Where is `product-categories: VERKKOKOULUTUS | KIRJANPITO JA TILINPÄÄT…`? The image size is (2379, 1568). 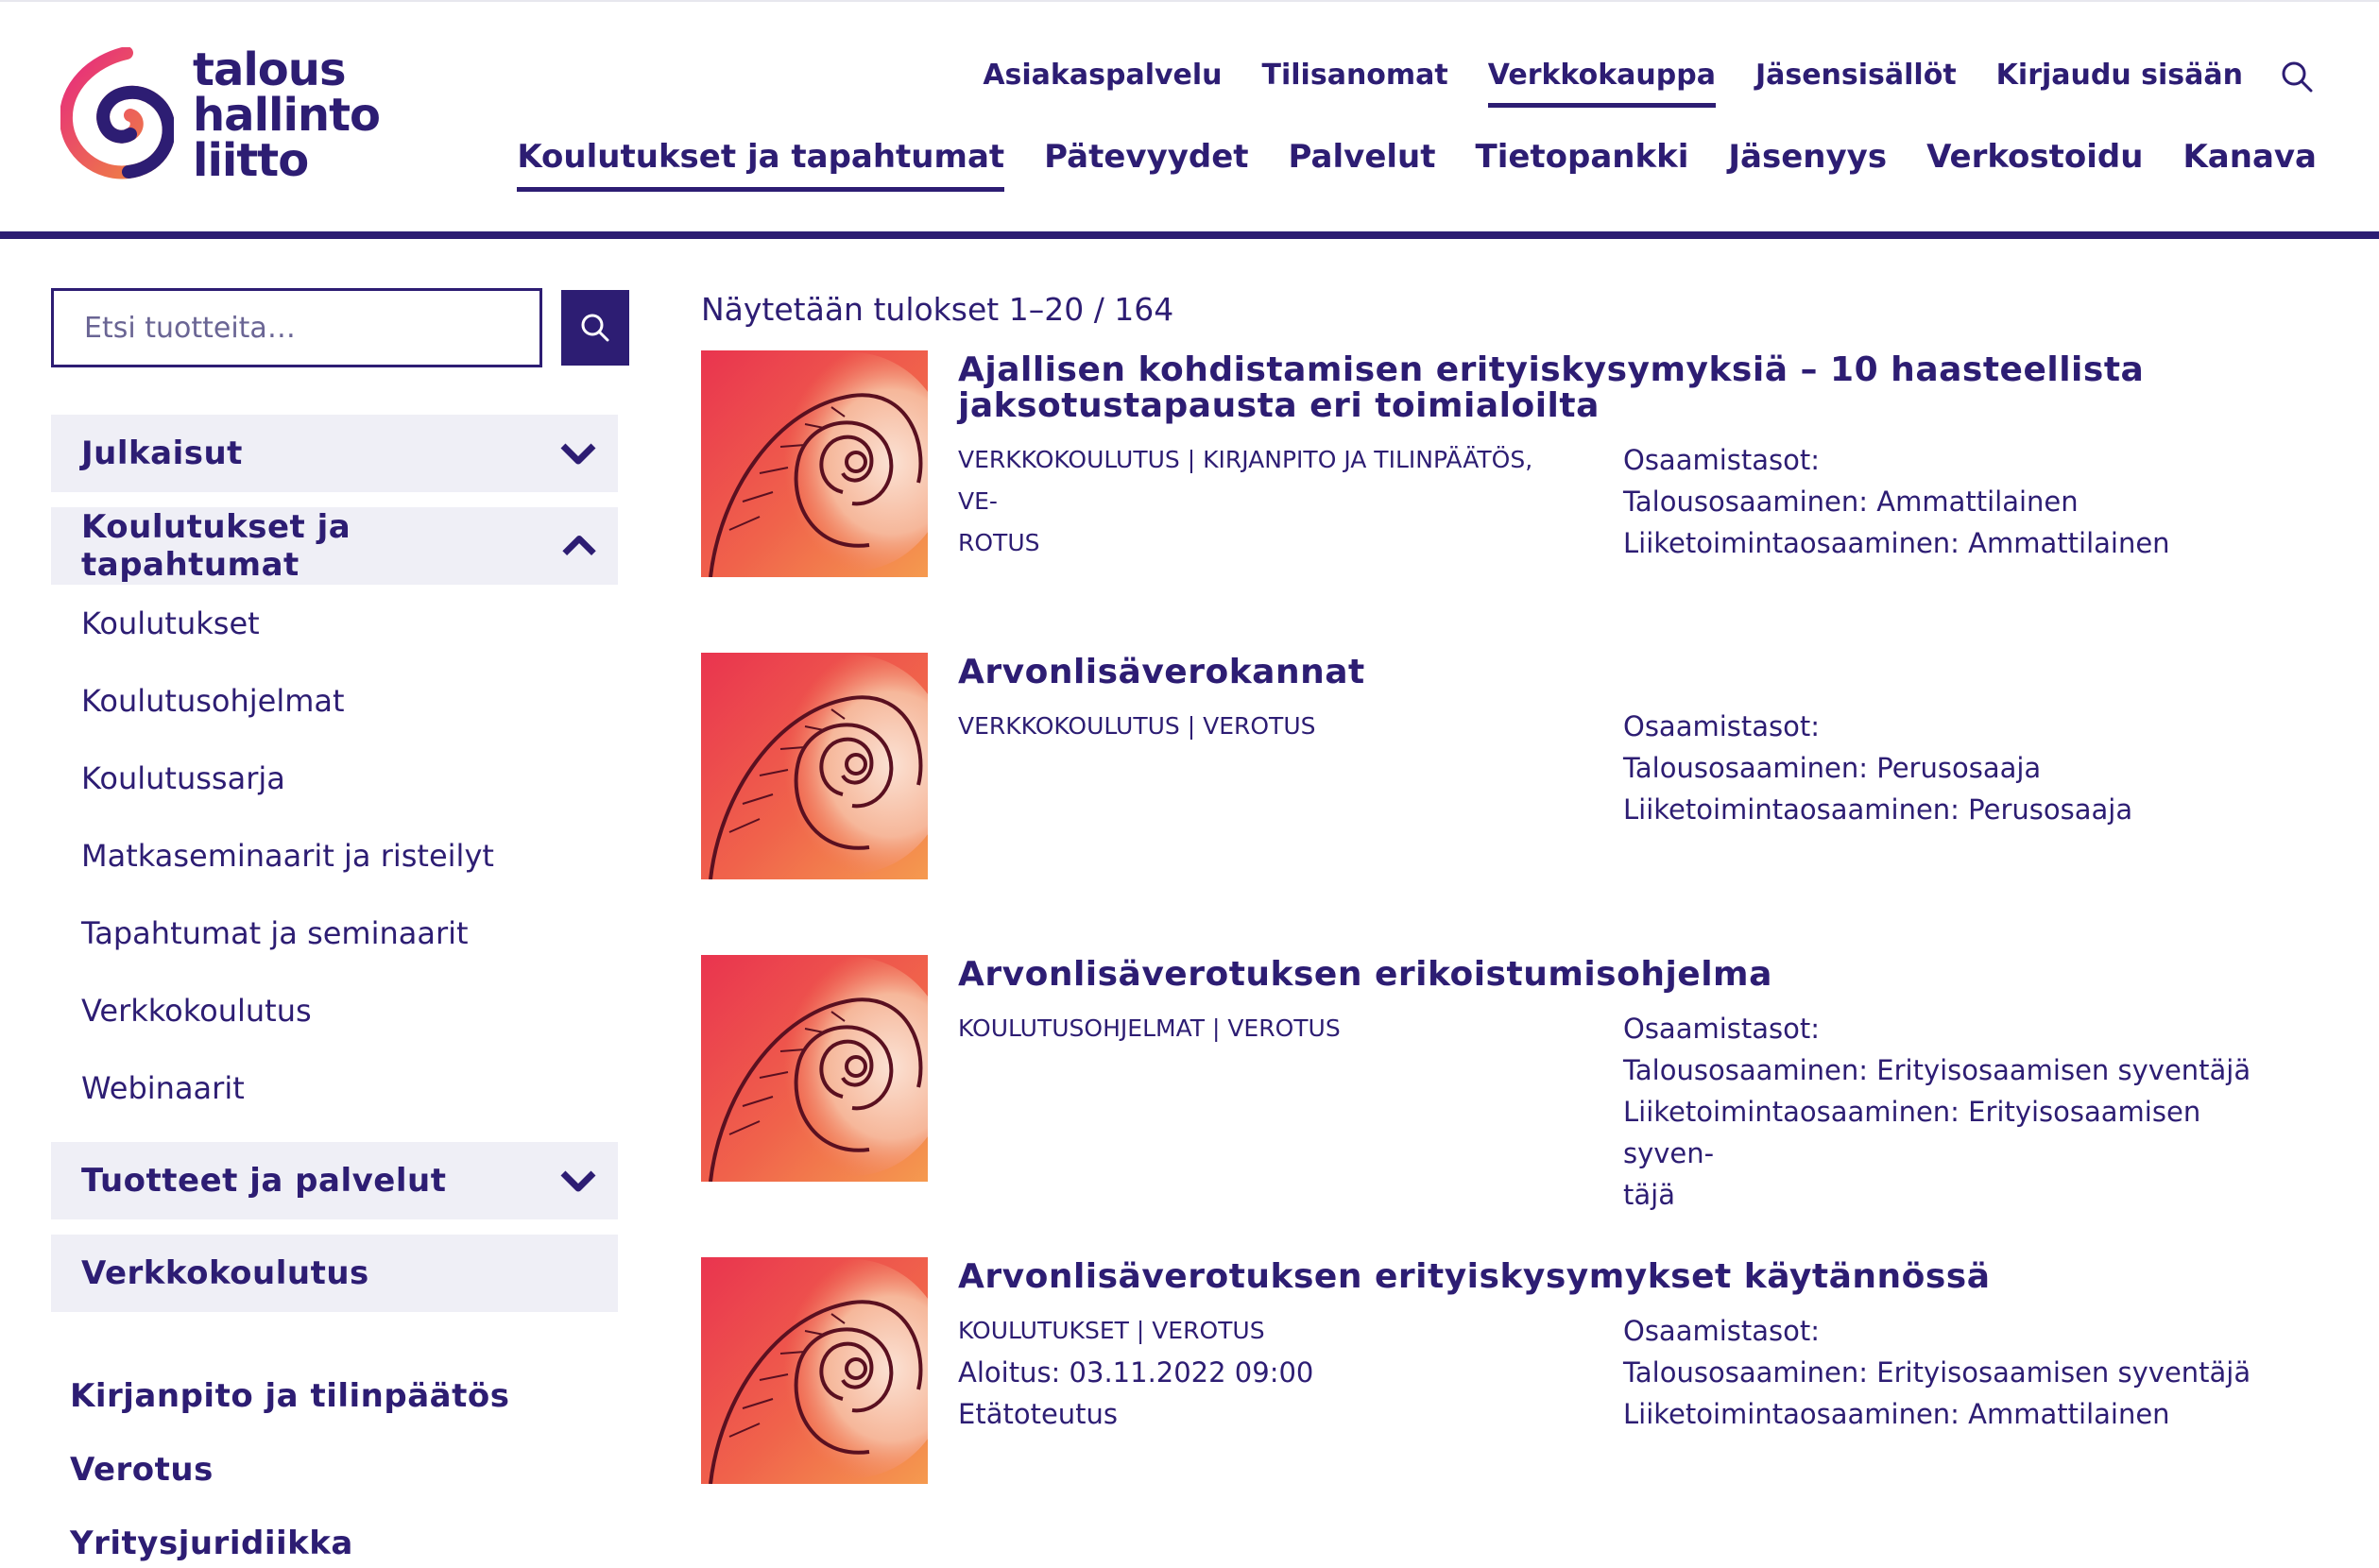 product-categories: VERKKOKOULUTUS | KIRJANPITO JA TILINPÄÄT… is located at coordinates (1260, 501).